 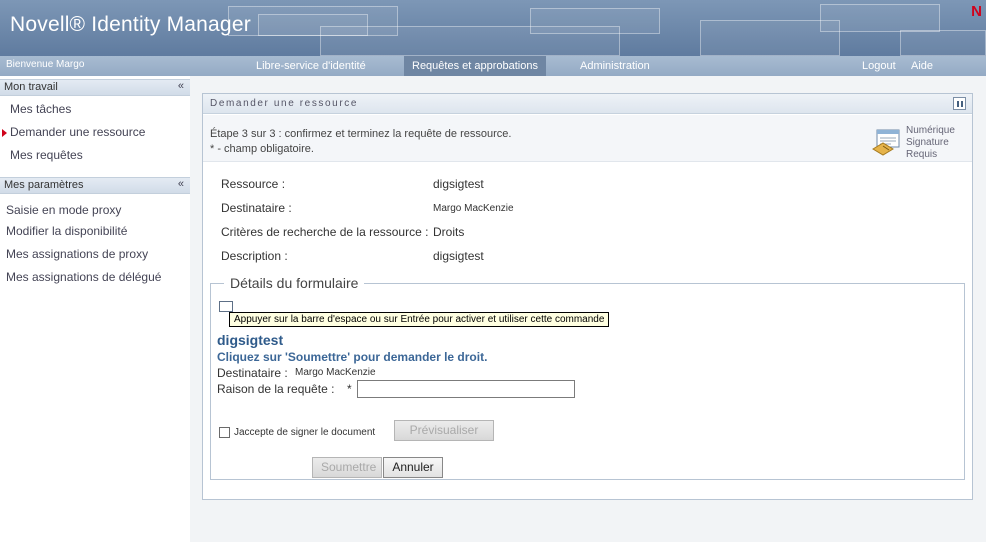 What do you see at coordinates (927, 142) in the screenshot?
I see `signature-label: Signature` at bounding box center [927, 142].